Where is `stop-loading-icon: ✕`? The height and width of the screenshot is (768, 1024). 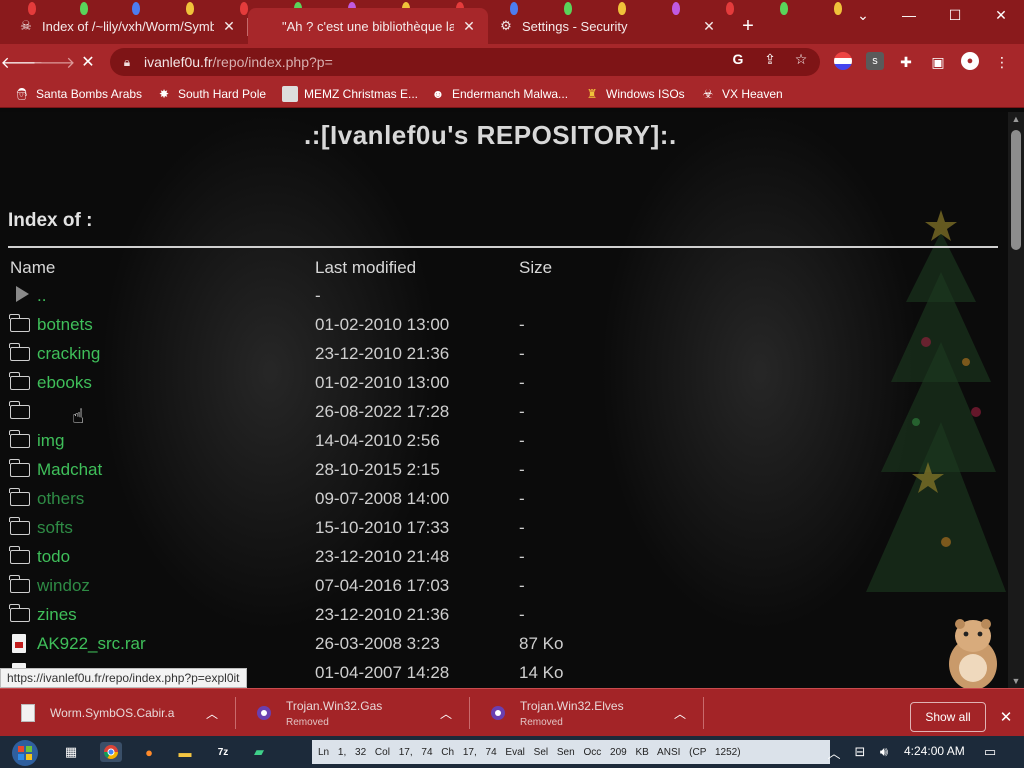
stop-loading-icon: ✕ is located at coordinates (88, 62).